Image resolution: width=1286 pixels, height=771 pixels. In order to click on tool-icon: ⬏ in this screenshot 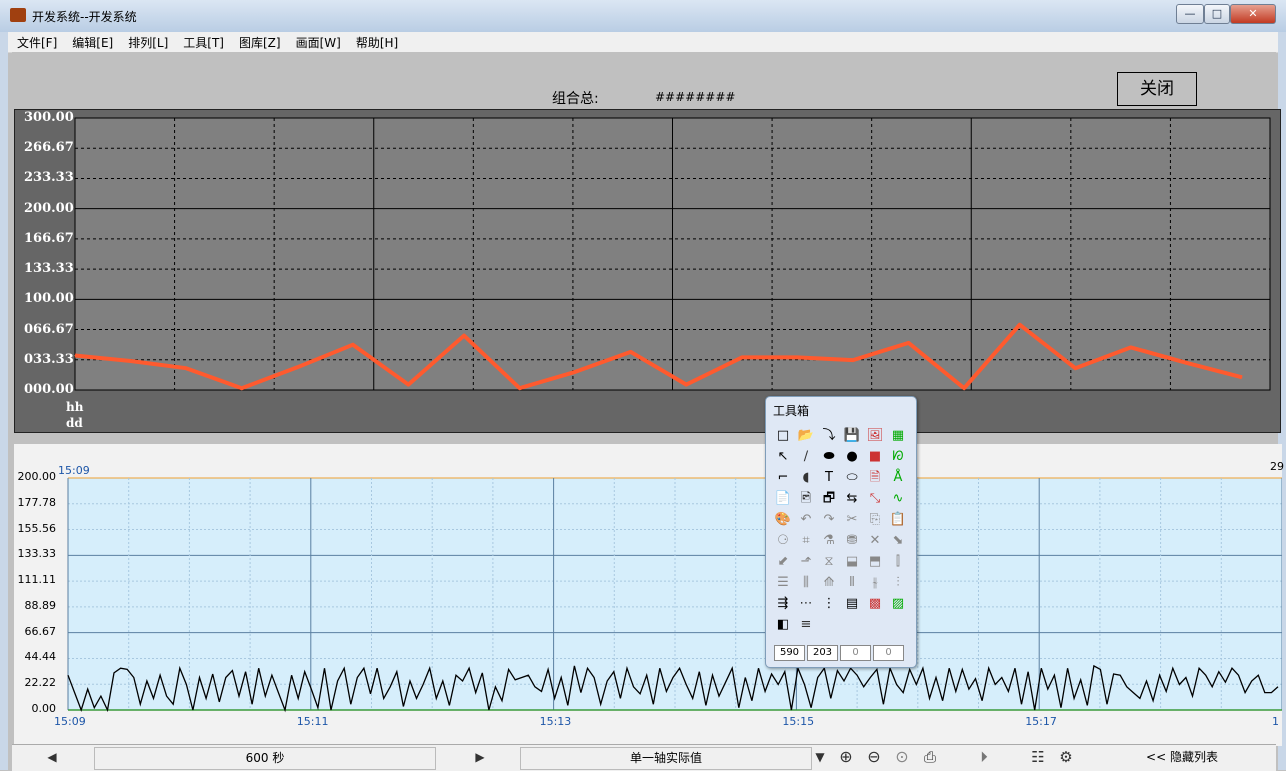, I will do `click(806, 562)`.